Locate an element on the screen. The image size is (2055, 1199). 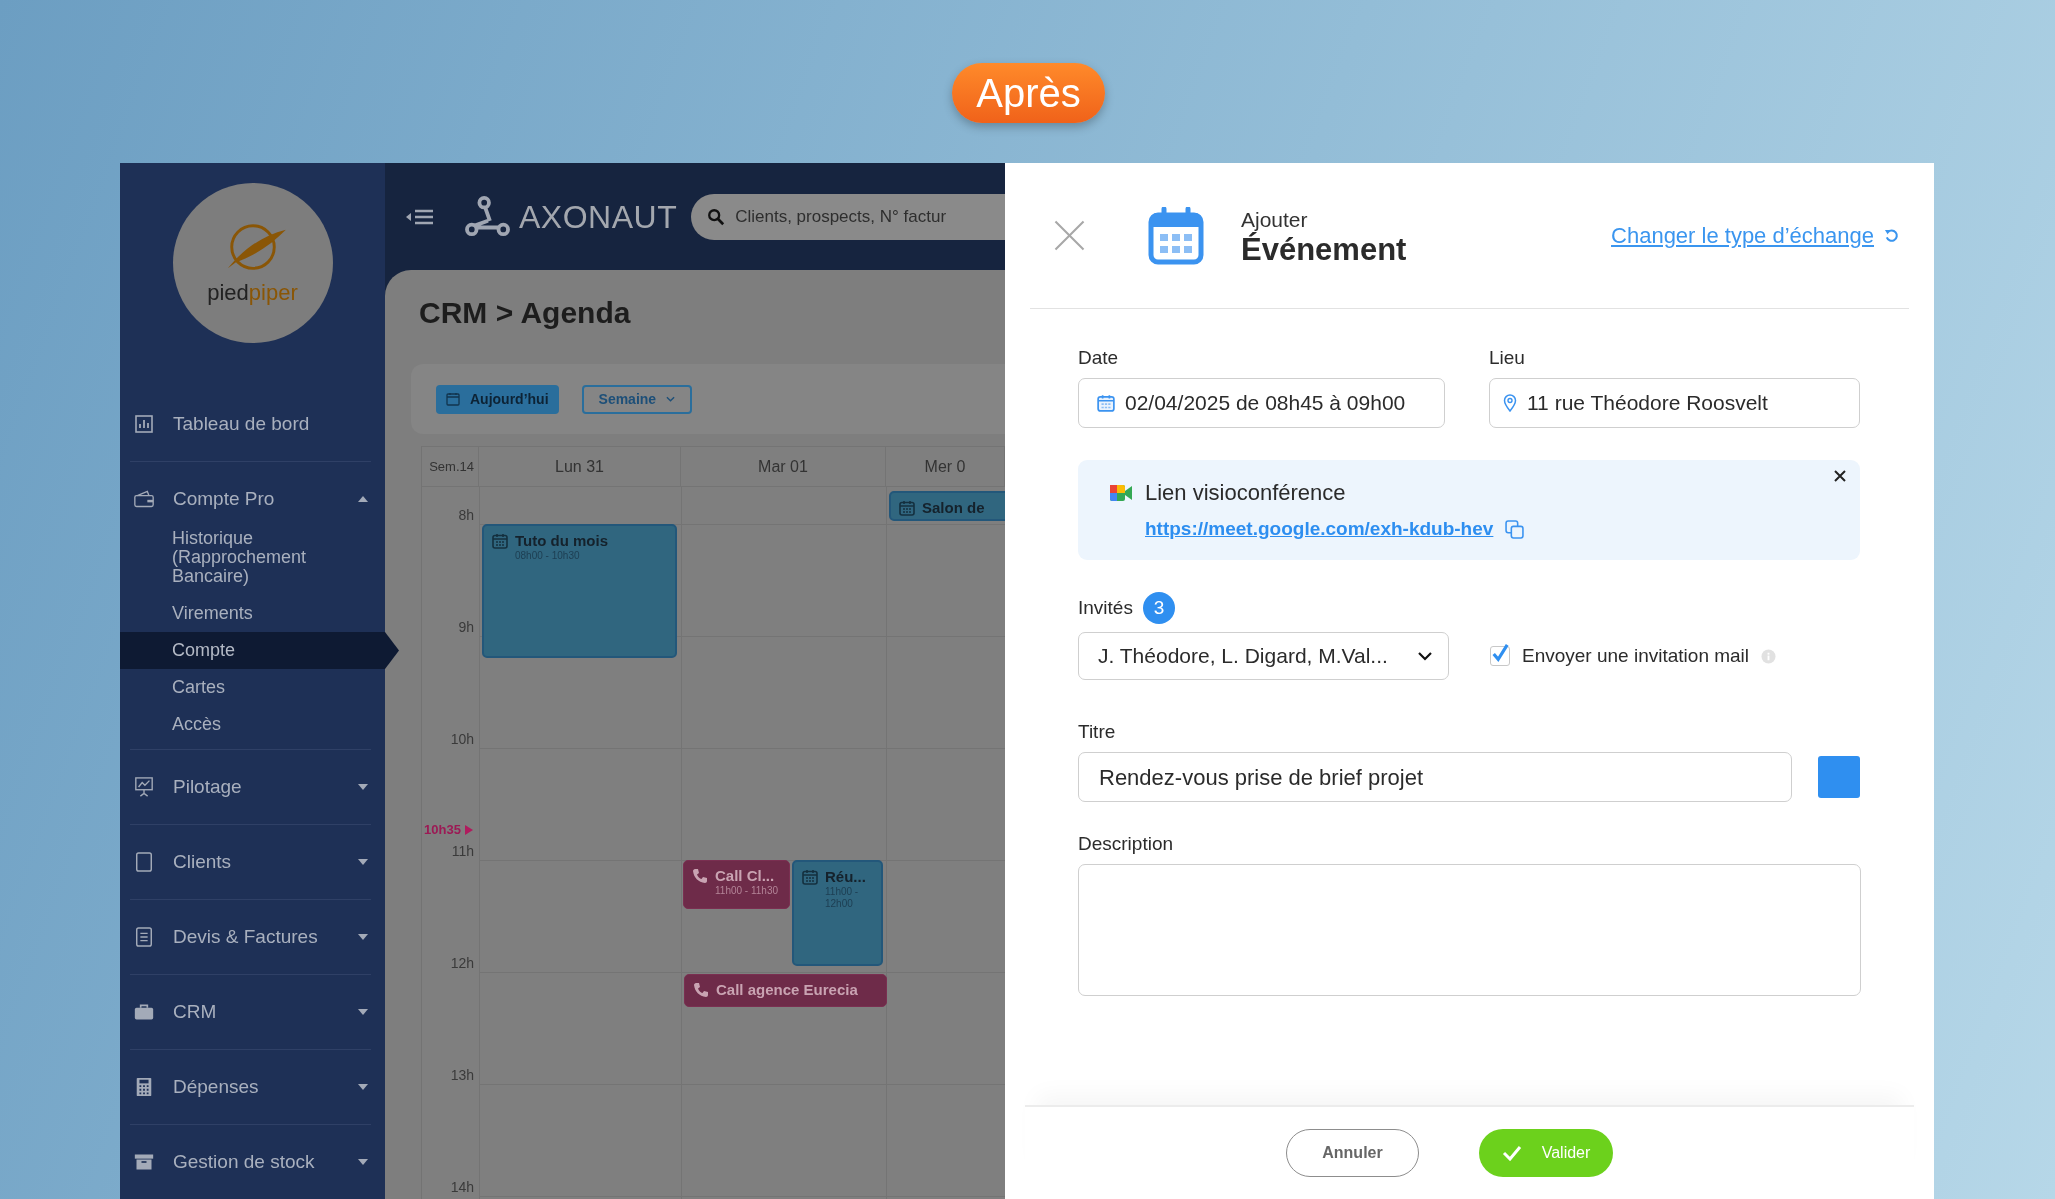
current-time-marker-icon is located at coordinates (468, 829).